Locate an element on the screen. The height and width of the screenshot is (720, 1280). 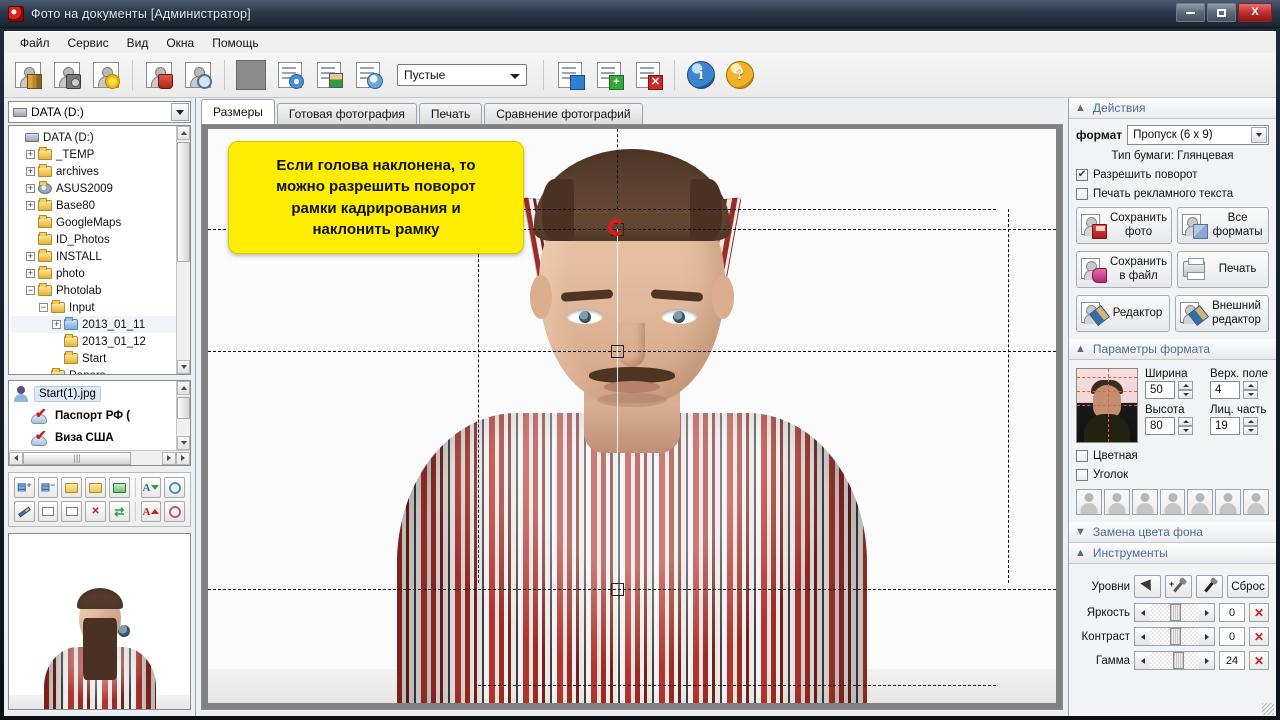
find-photos-button is located at coordinates (198, 75).